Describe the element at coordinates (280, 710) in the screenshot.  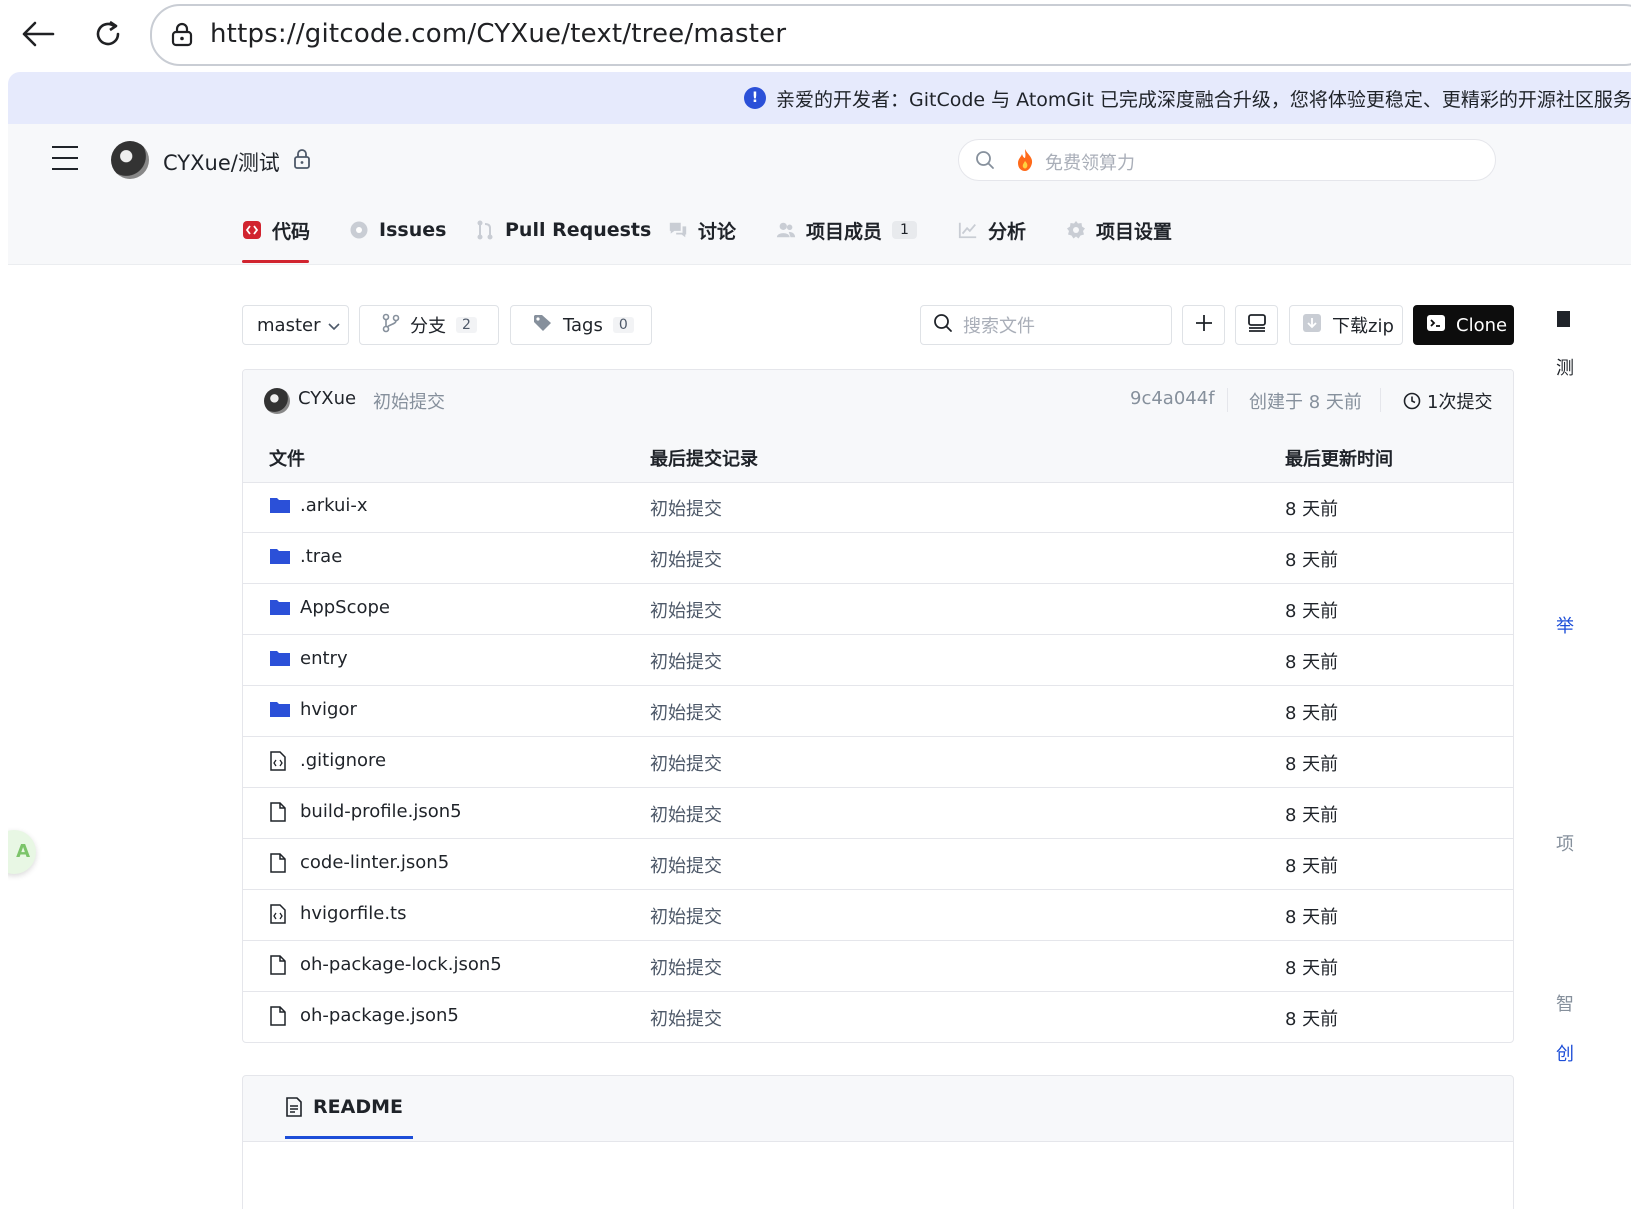
I see `folder-icon` at that location.